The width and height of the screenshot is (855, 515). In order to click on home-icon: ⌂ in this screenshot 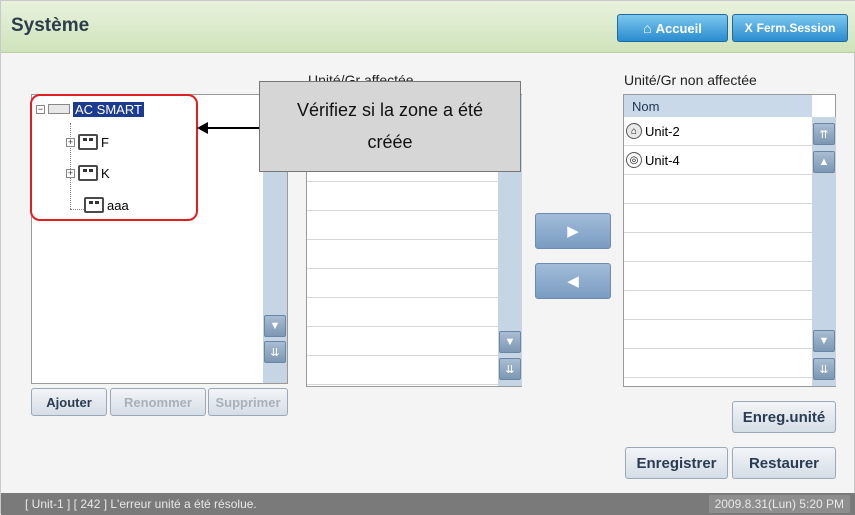, I will do `click(647, 28)`.